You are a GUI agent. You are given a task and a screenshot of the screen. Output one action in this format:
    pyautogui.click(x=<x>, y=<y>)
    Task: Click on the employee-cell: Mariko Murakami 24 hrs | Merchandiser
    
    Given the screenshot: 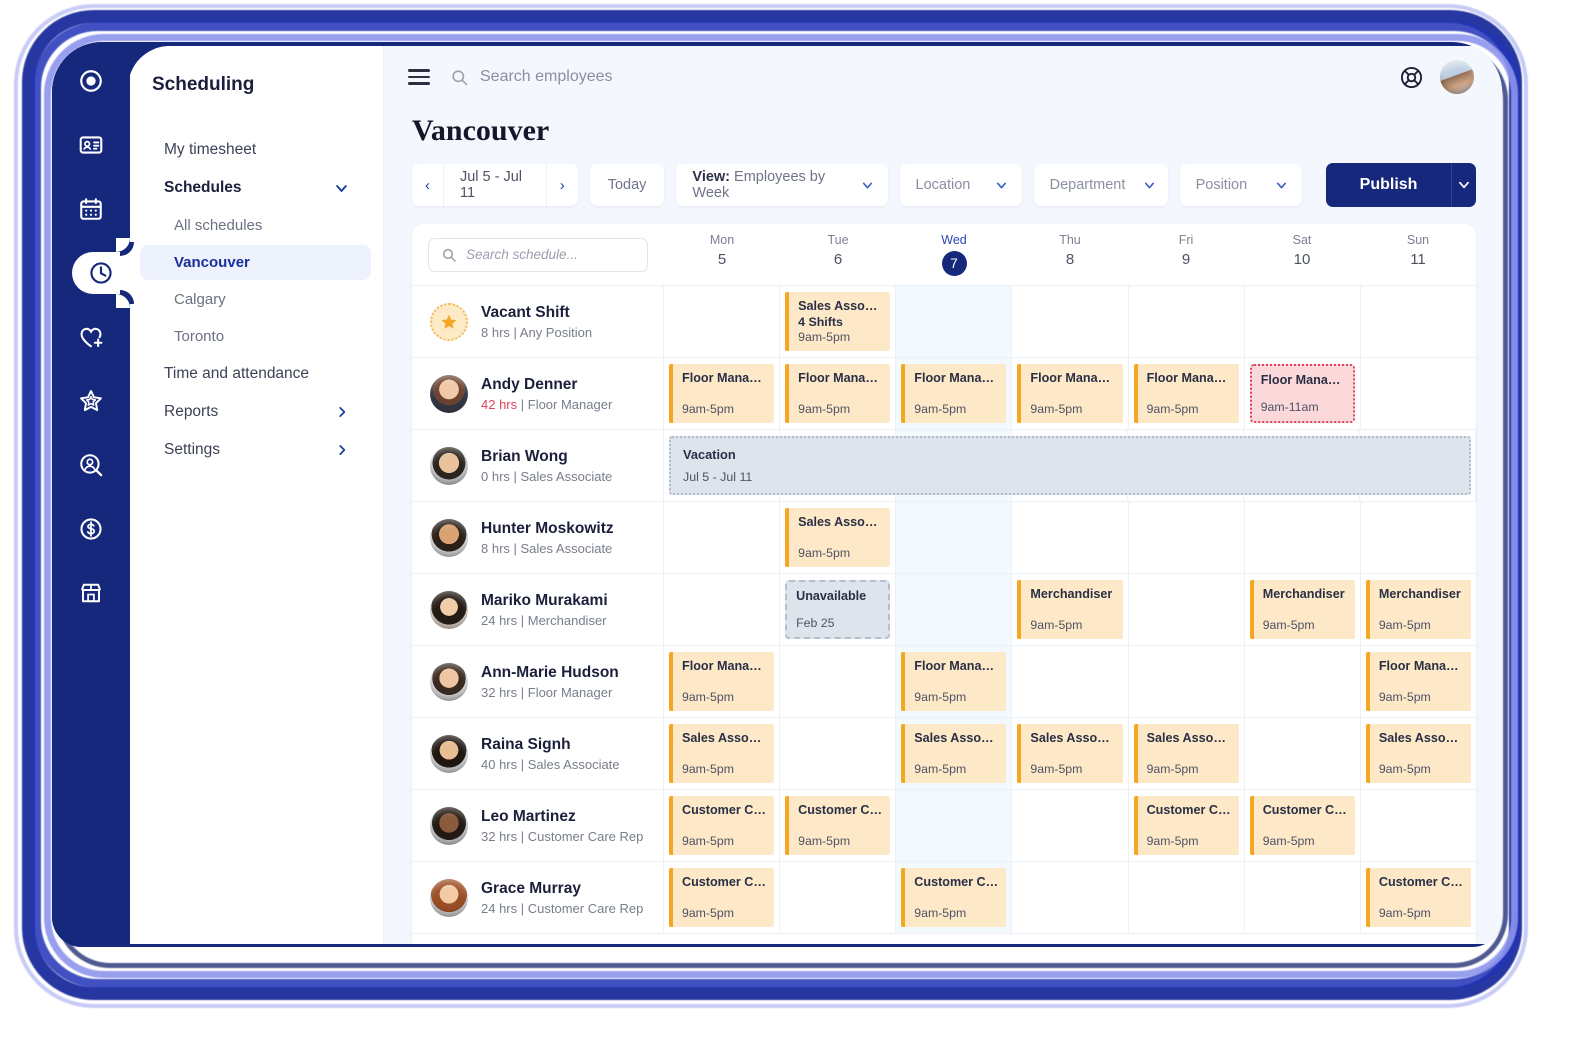 What is the action you would take?
    pyautogui.click(x=538, y=609)
    